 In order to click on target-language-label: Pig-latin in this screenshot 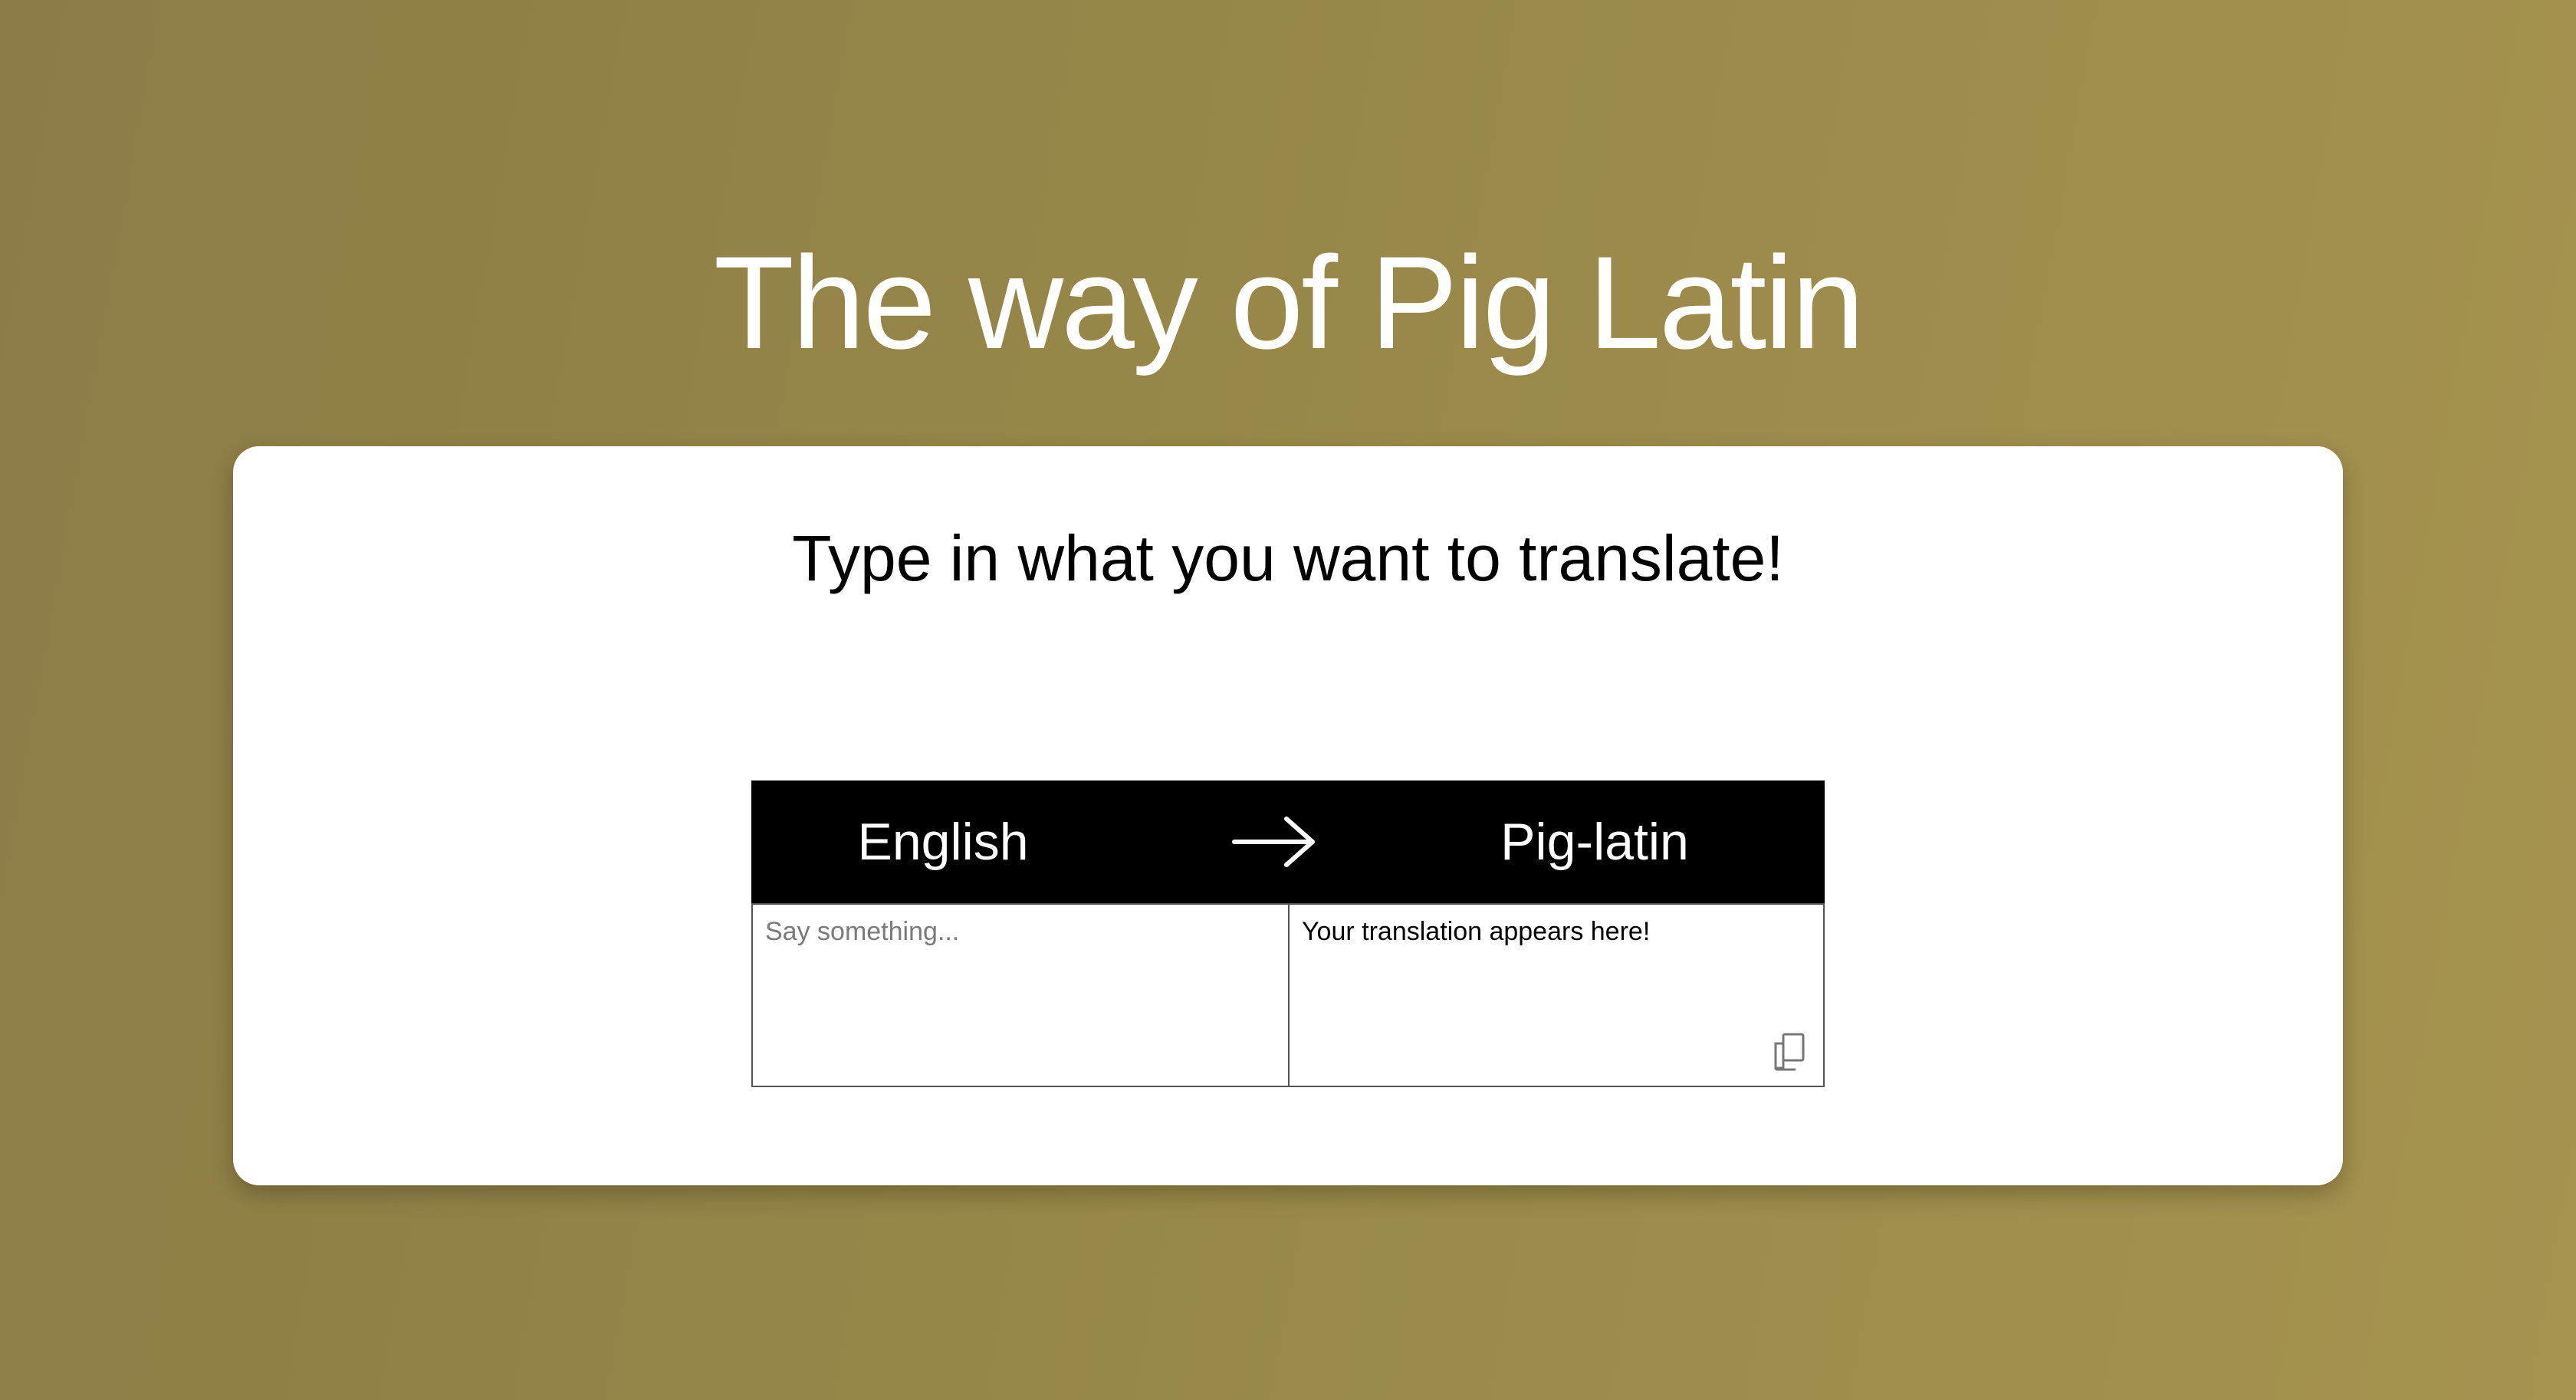, I will do `click(1594, 842)`.